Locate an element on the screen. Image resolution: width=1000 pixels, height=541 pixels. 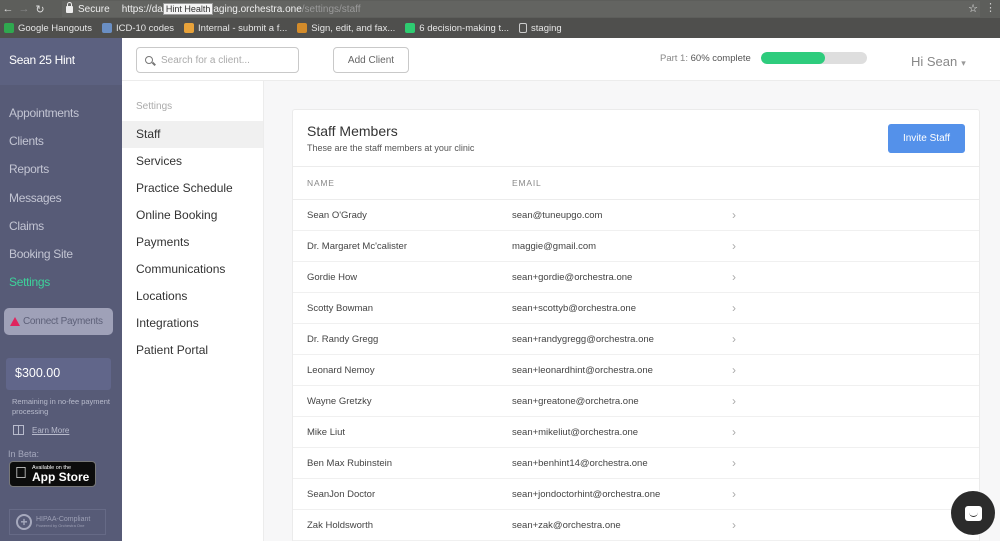
bookmark-item: Google Hangouts is located at coordinates (48, 28).